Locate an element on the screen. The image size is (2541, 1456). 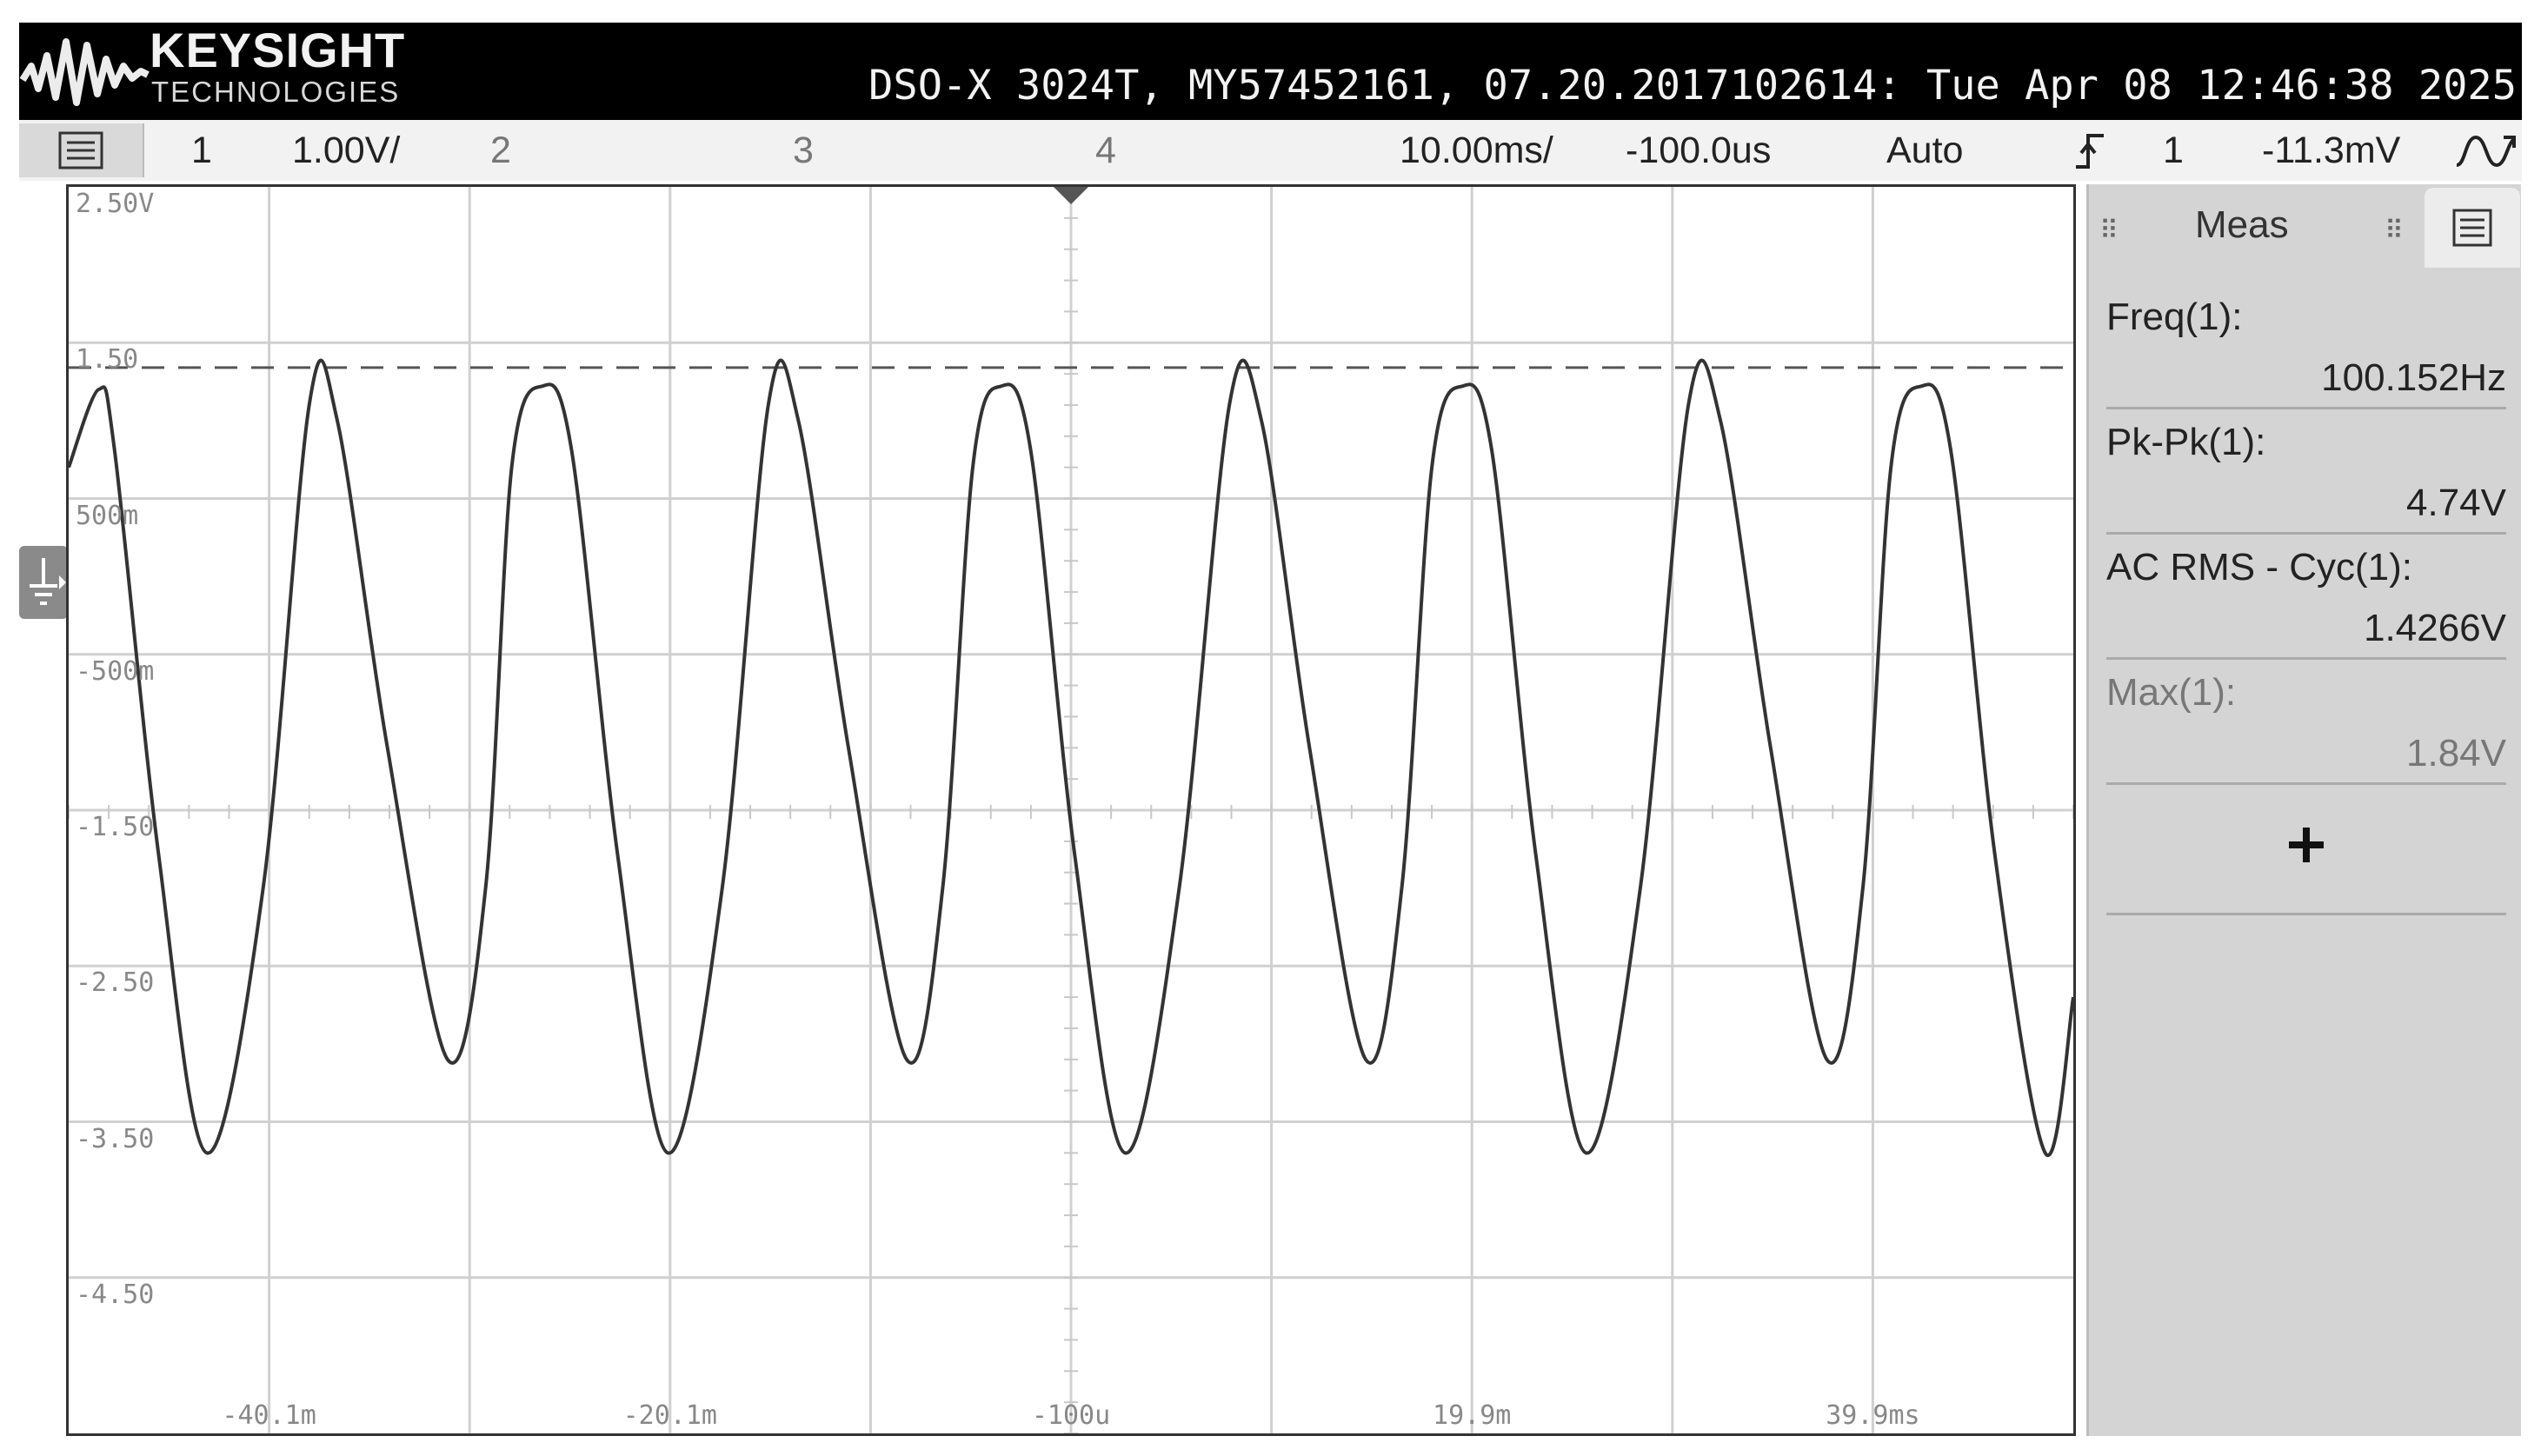
trigger-level: -11.3mV is located at coordinates (2331, 150).